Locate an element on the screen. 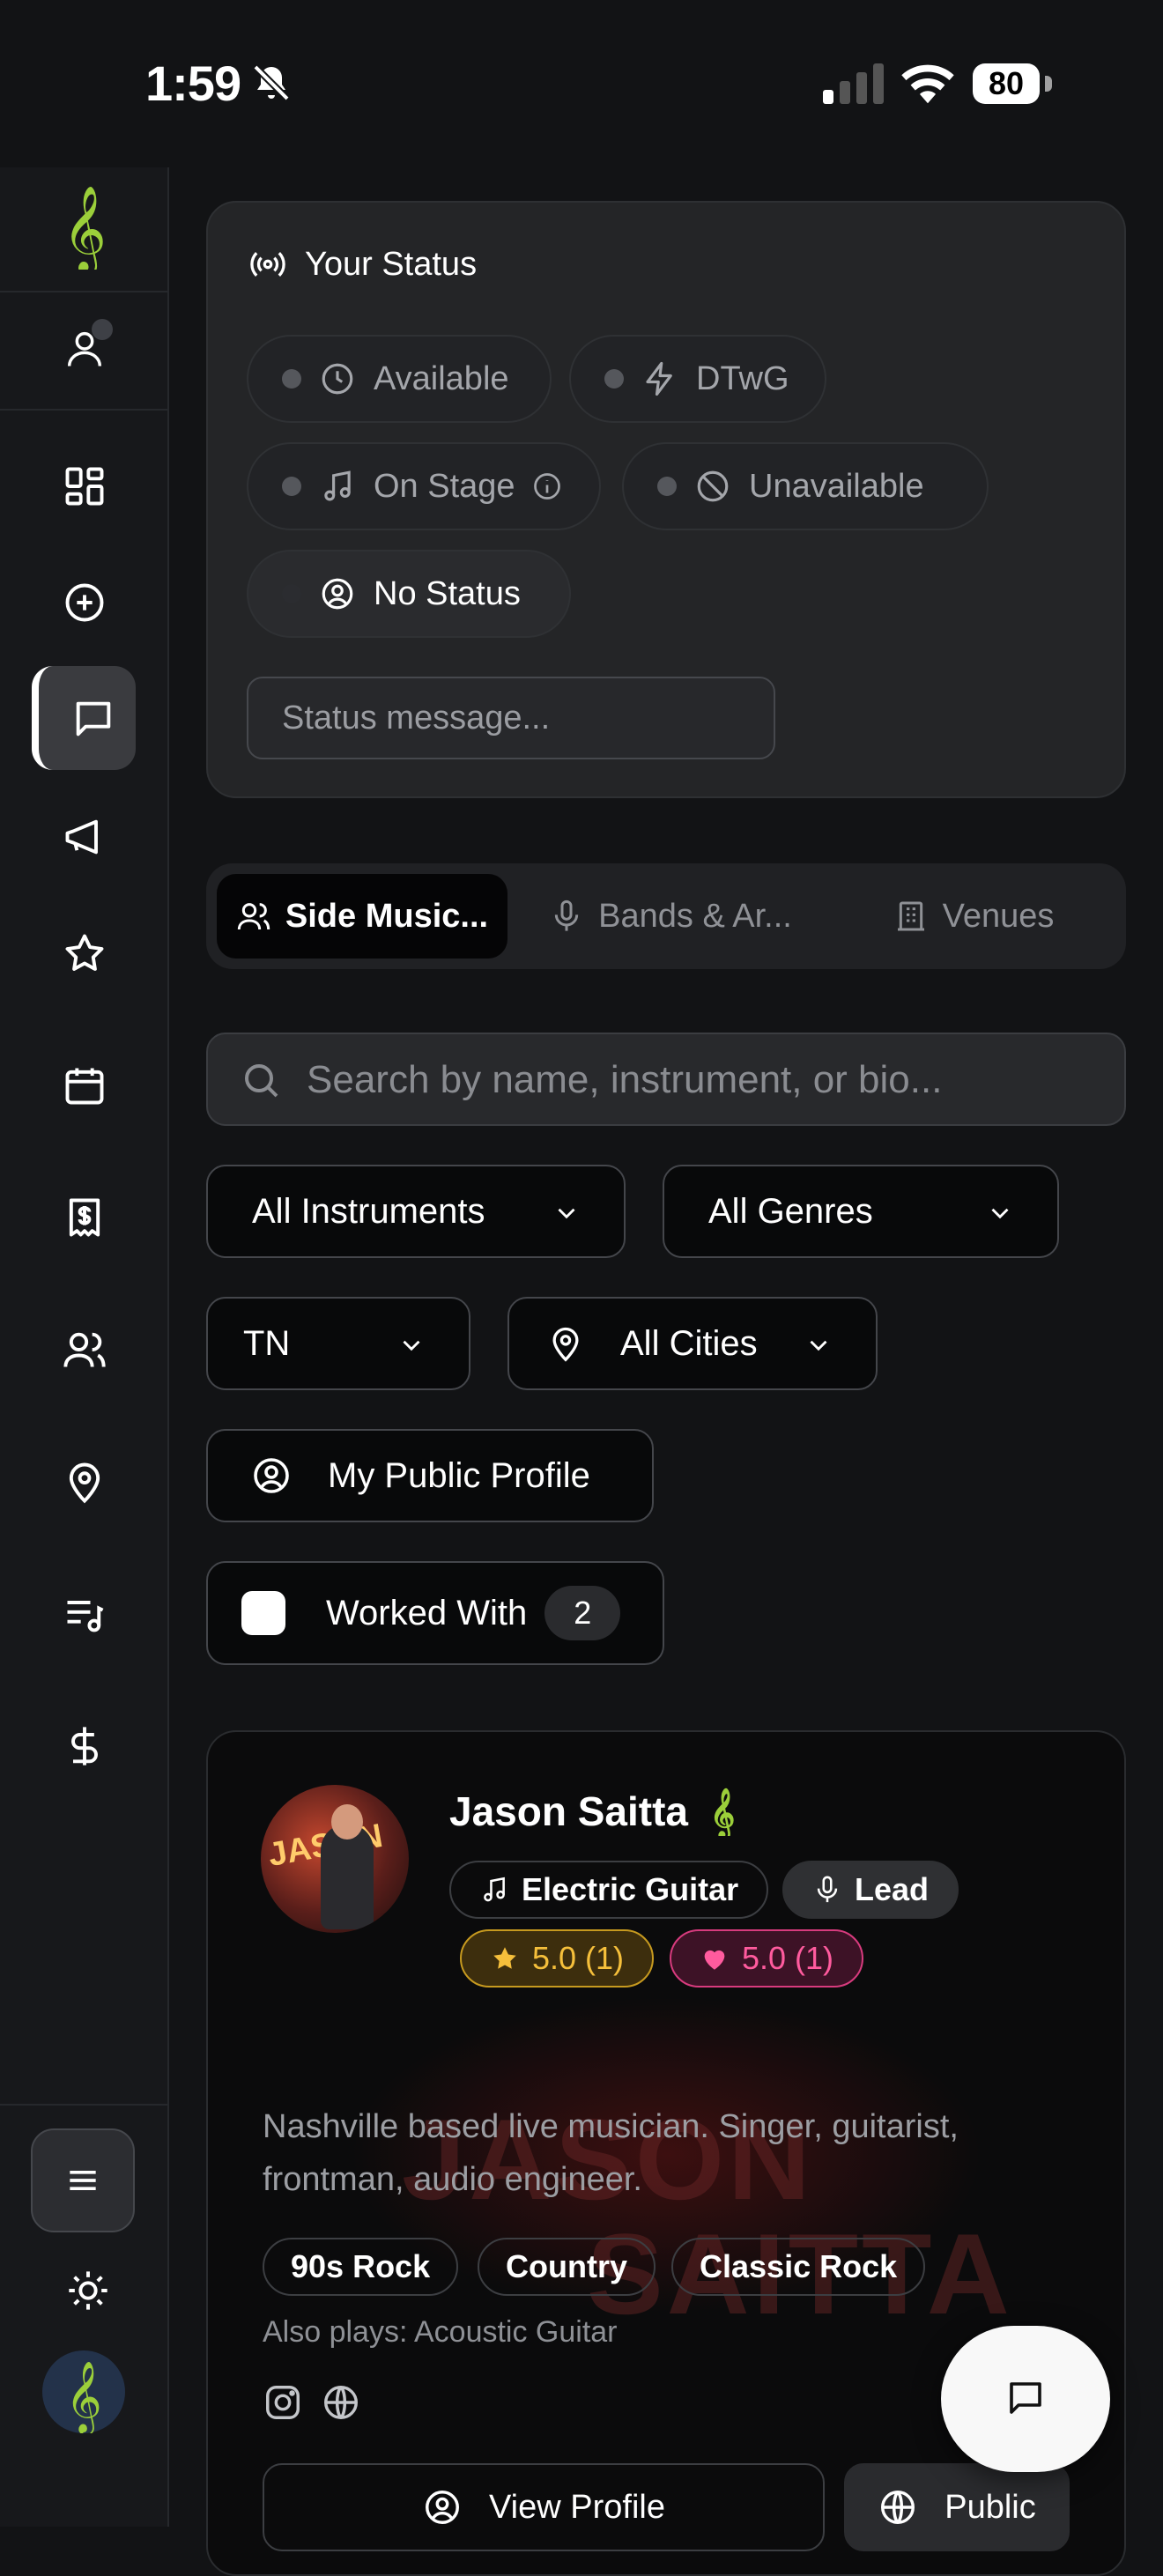 The height and width of the screenshot is (2576, 1163). lightning-icon is located at coordinates (659, 378).